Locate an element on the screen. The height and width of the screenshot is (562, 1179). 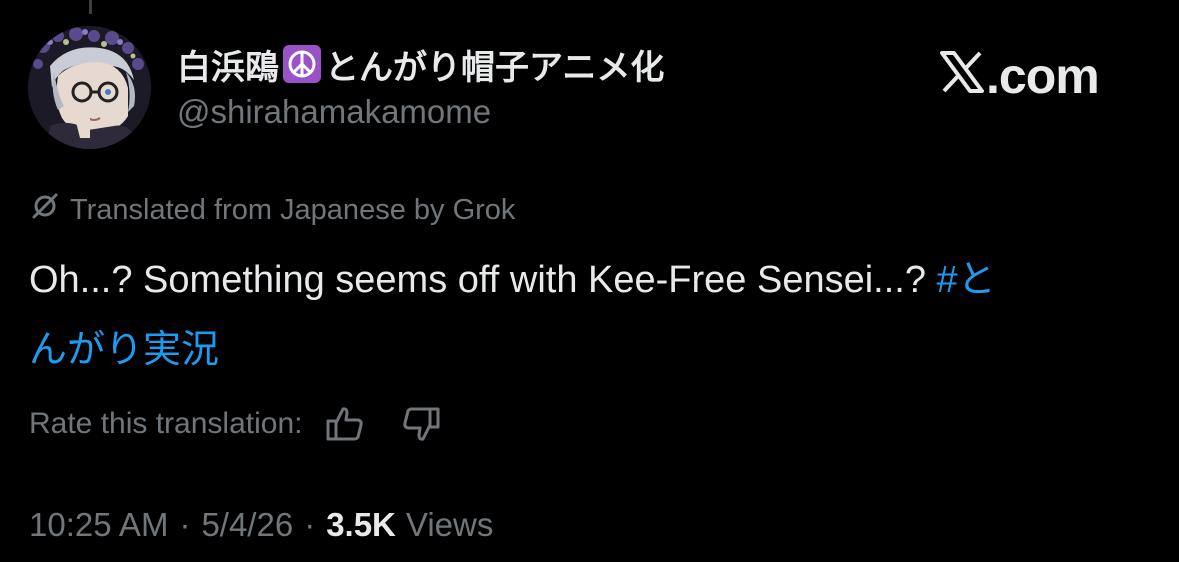
translation-label: Translated from Japanese by Grok is located at coordinates (293, 209).